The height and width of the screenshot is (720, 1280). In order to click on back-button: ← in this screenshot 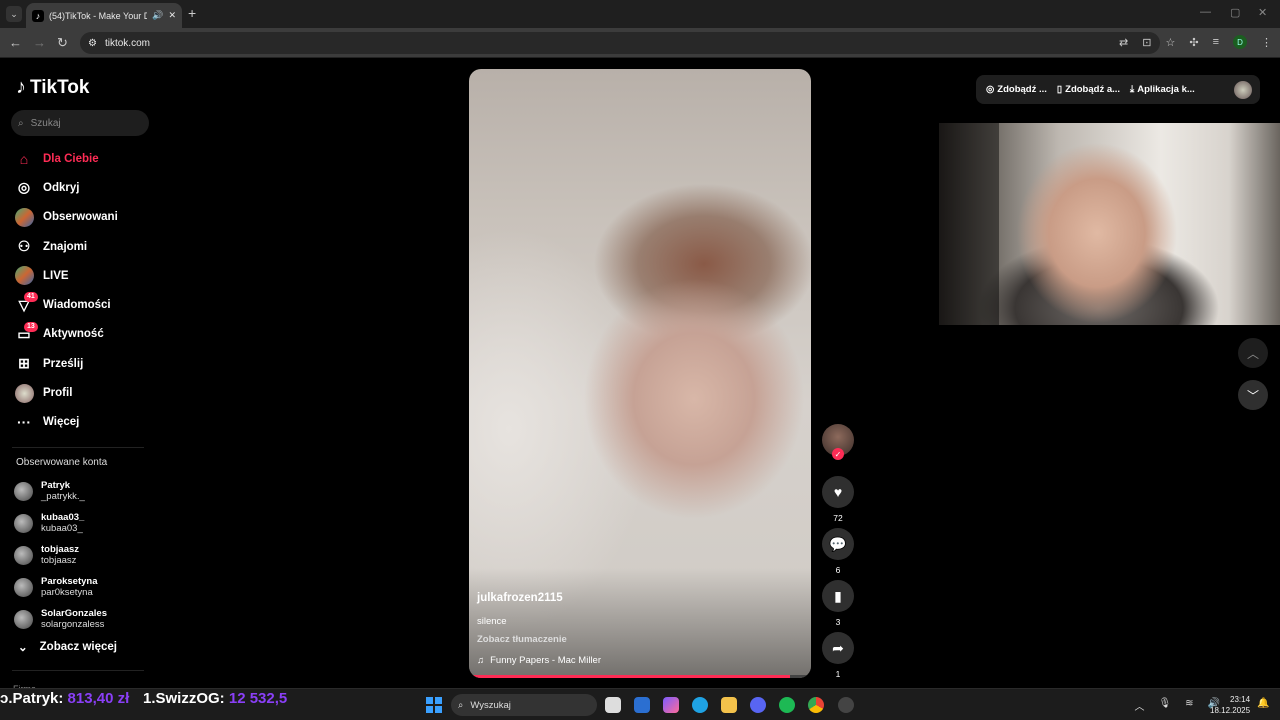, I will do `click(15, 42)`.